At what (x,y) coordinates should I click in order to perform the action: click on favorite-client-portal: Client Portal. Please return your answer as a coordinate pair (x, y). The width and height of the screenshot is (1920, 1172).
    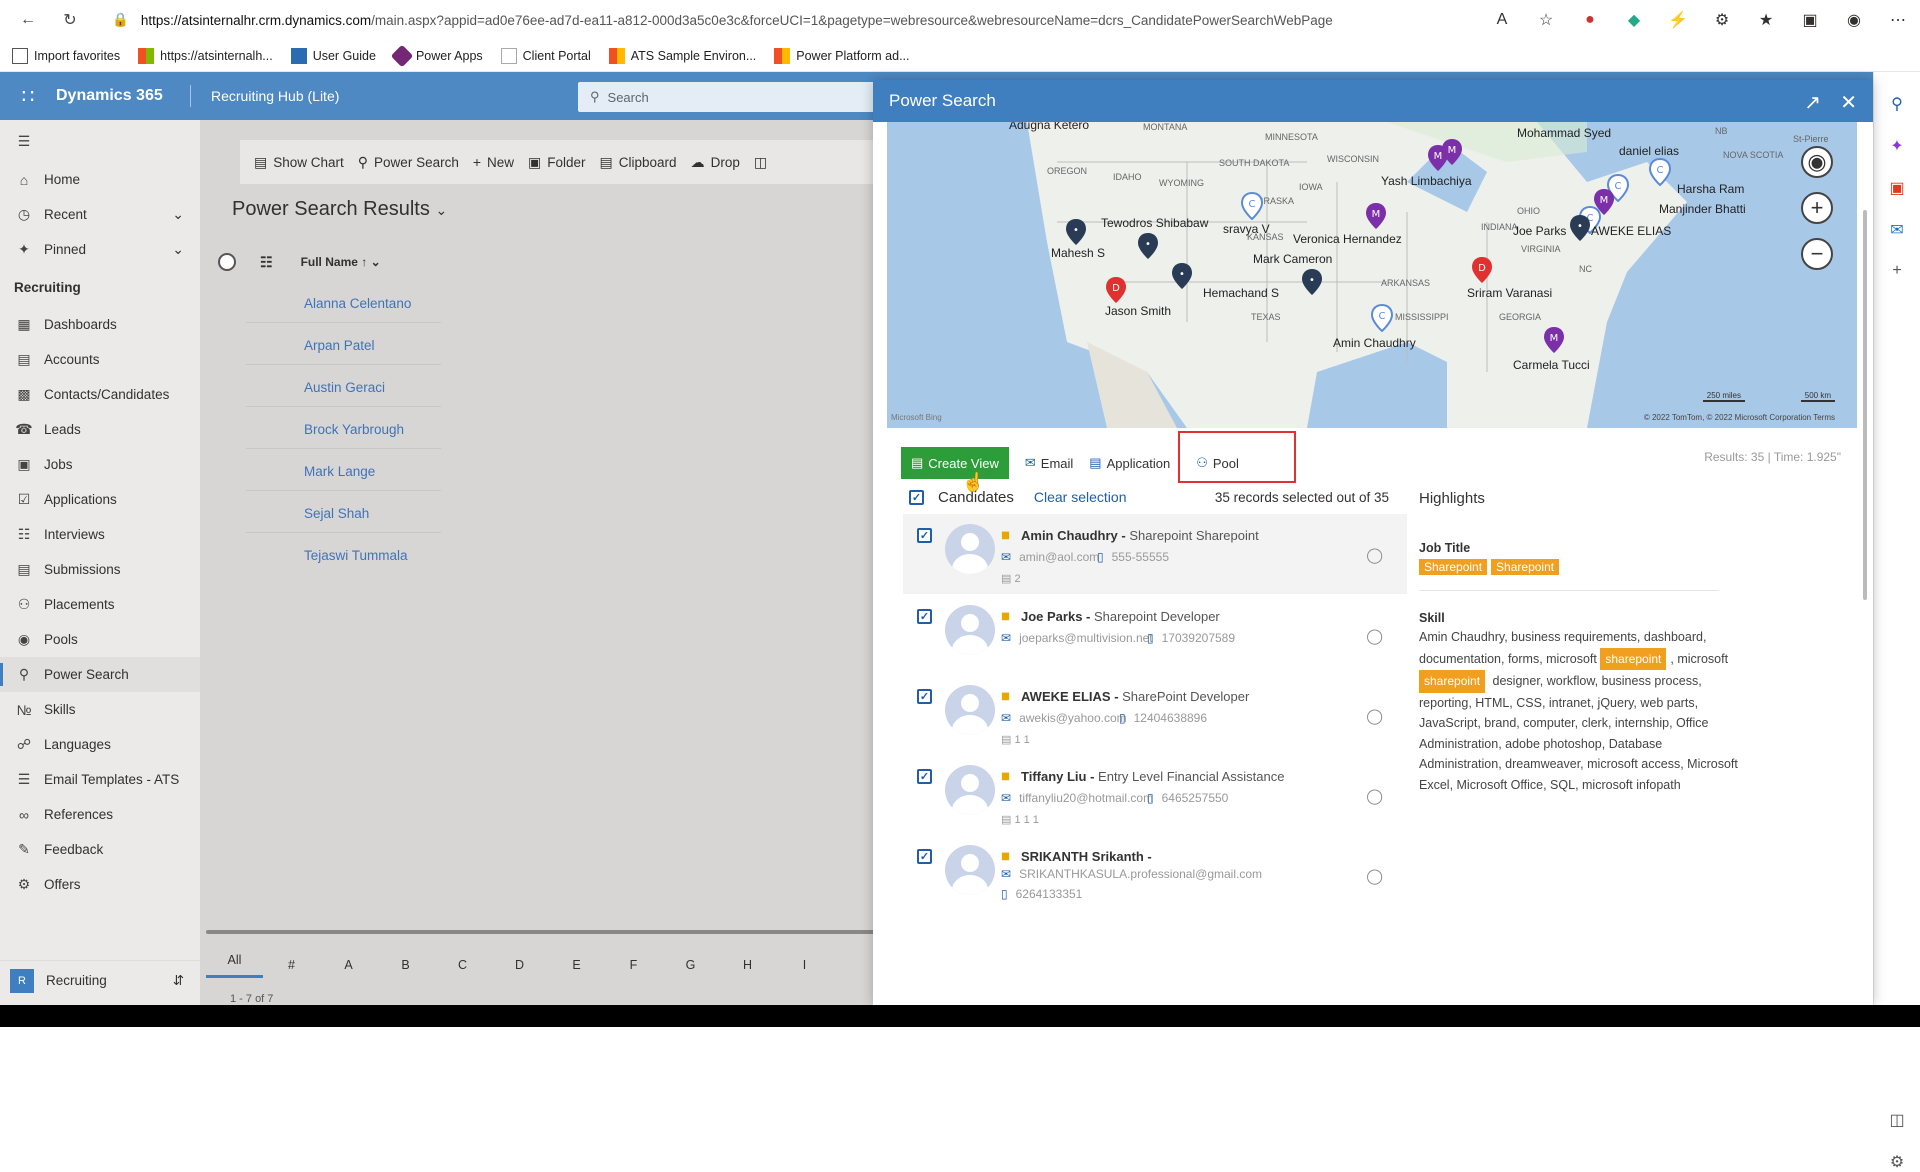
    Looking at the image, I should click on (545, 55).